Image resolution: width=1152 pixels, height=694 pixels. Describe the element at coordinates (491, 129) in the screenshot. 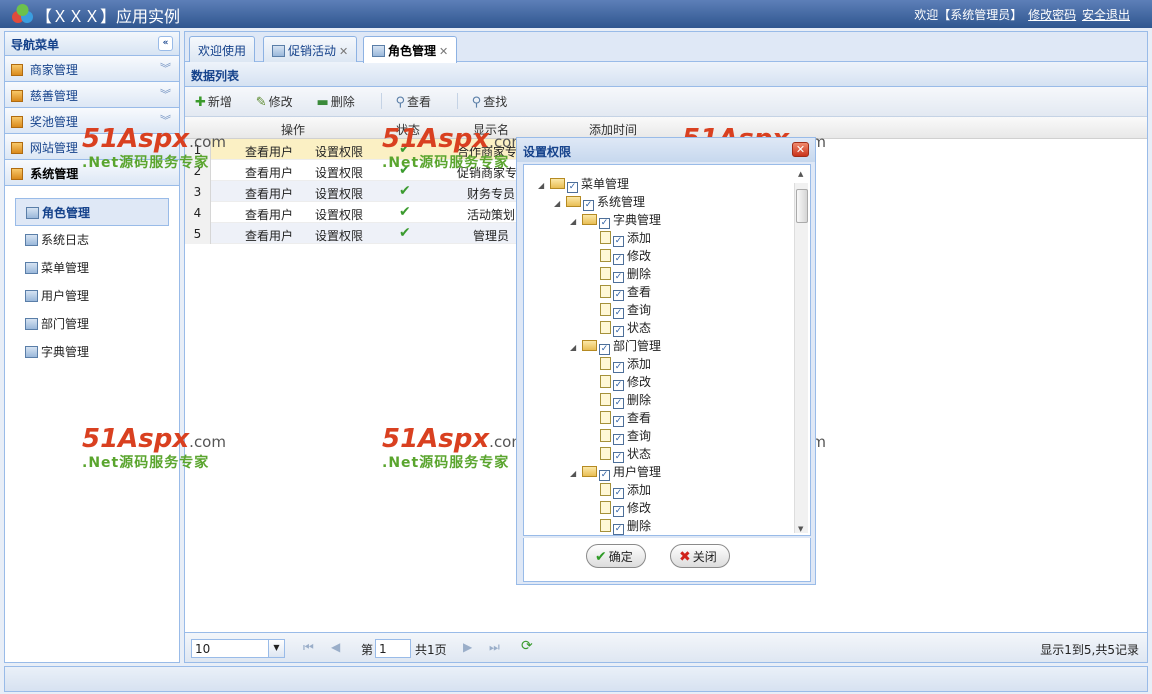

I see `col-display-name: 显示名` at that location.